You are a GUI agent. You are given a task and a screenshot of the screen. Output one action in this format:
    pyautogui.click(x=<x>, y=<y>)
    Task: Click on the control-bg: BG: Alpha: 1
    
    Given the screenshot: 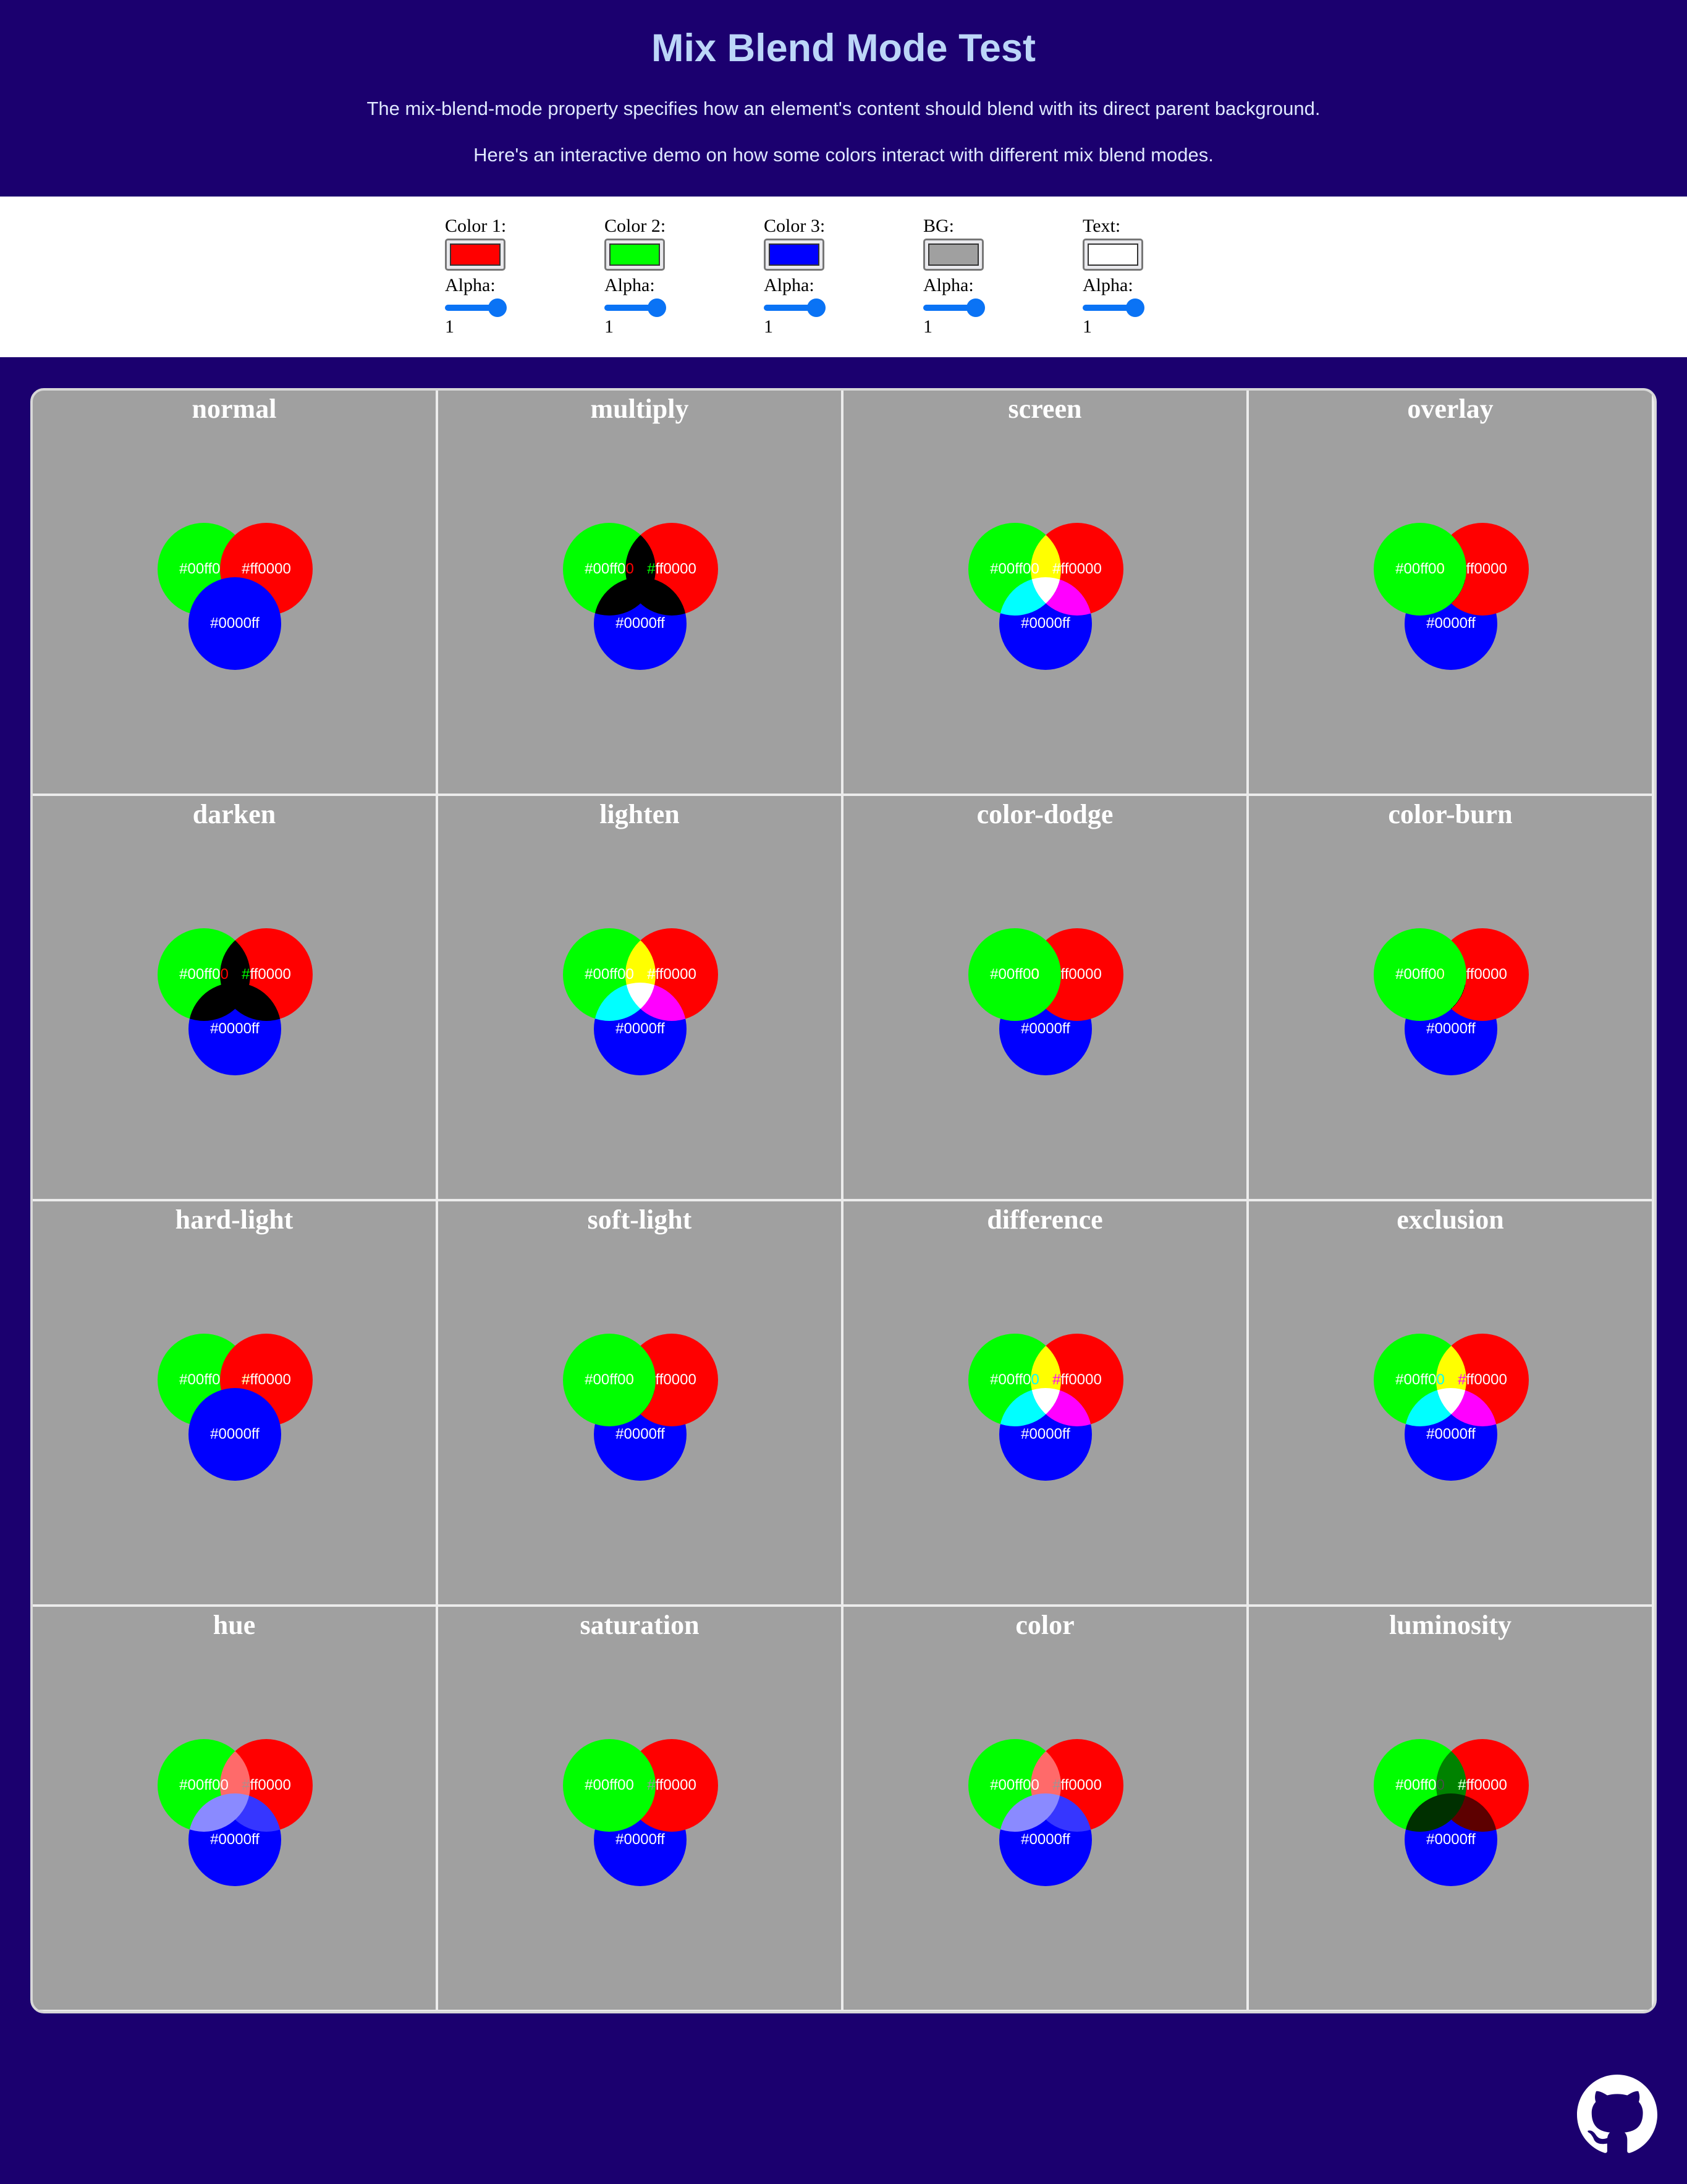 What is the action you would take?
    pyautogui.click(x=998, y=276)
    